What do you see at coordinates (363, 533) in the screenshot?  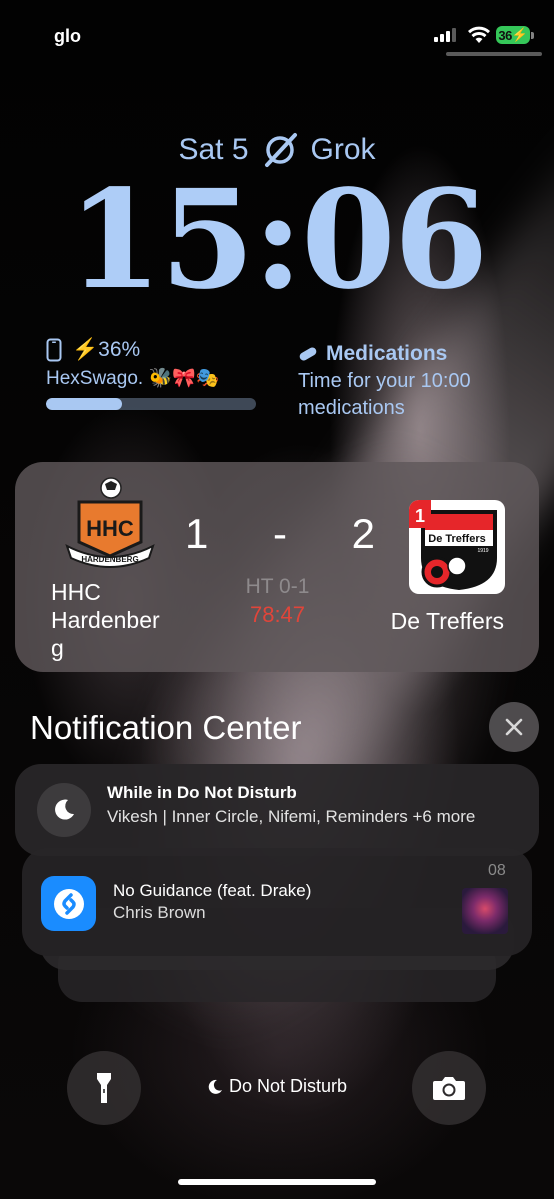 I see `away-score: 2` at bounding box center [363, 533].